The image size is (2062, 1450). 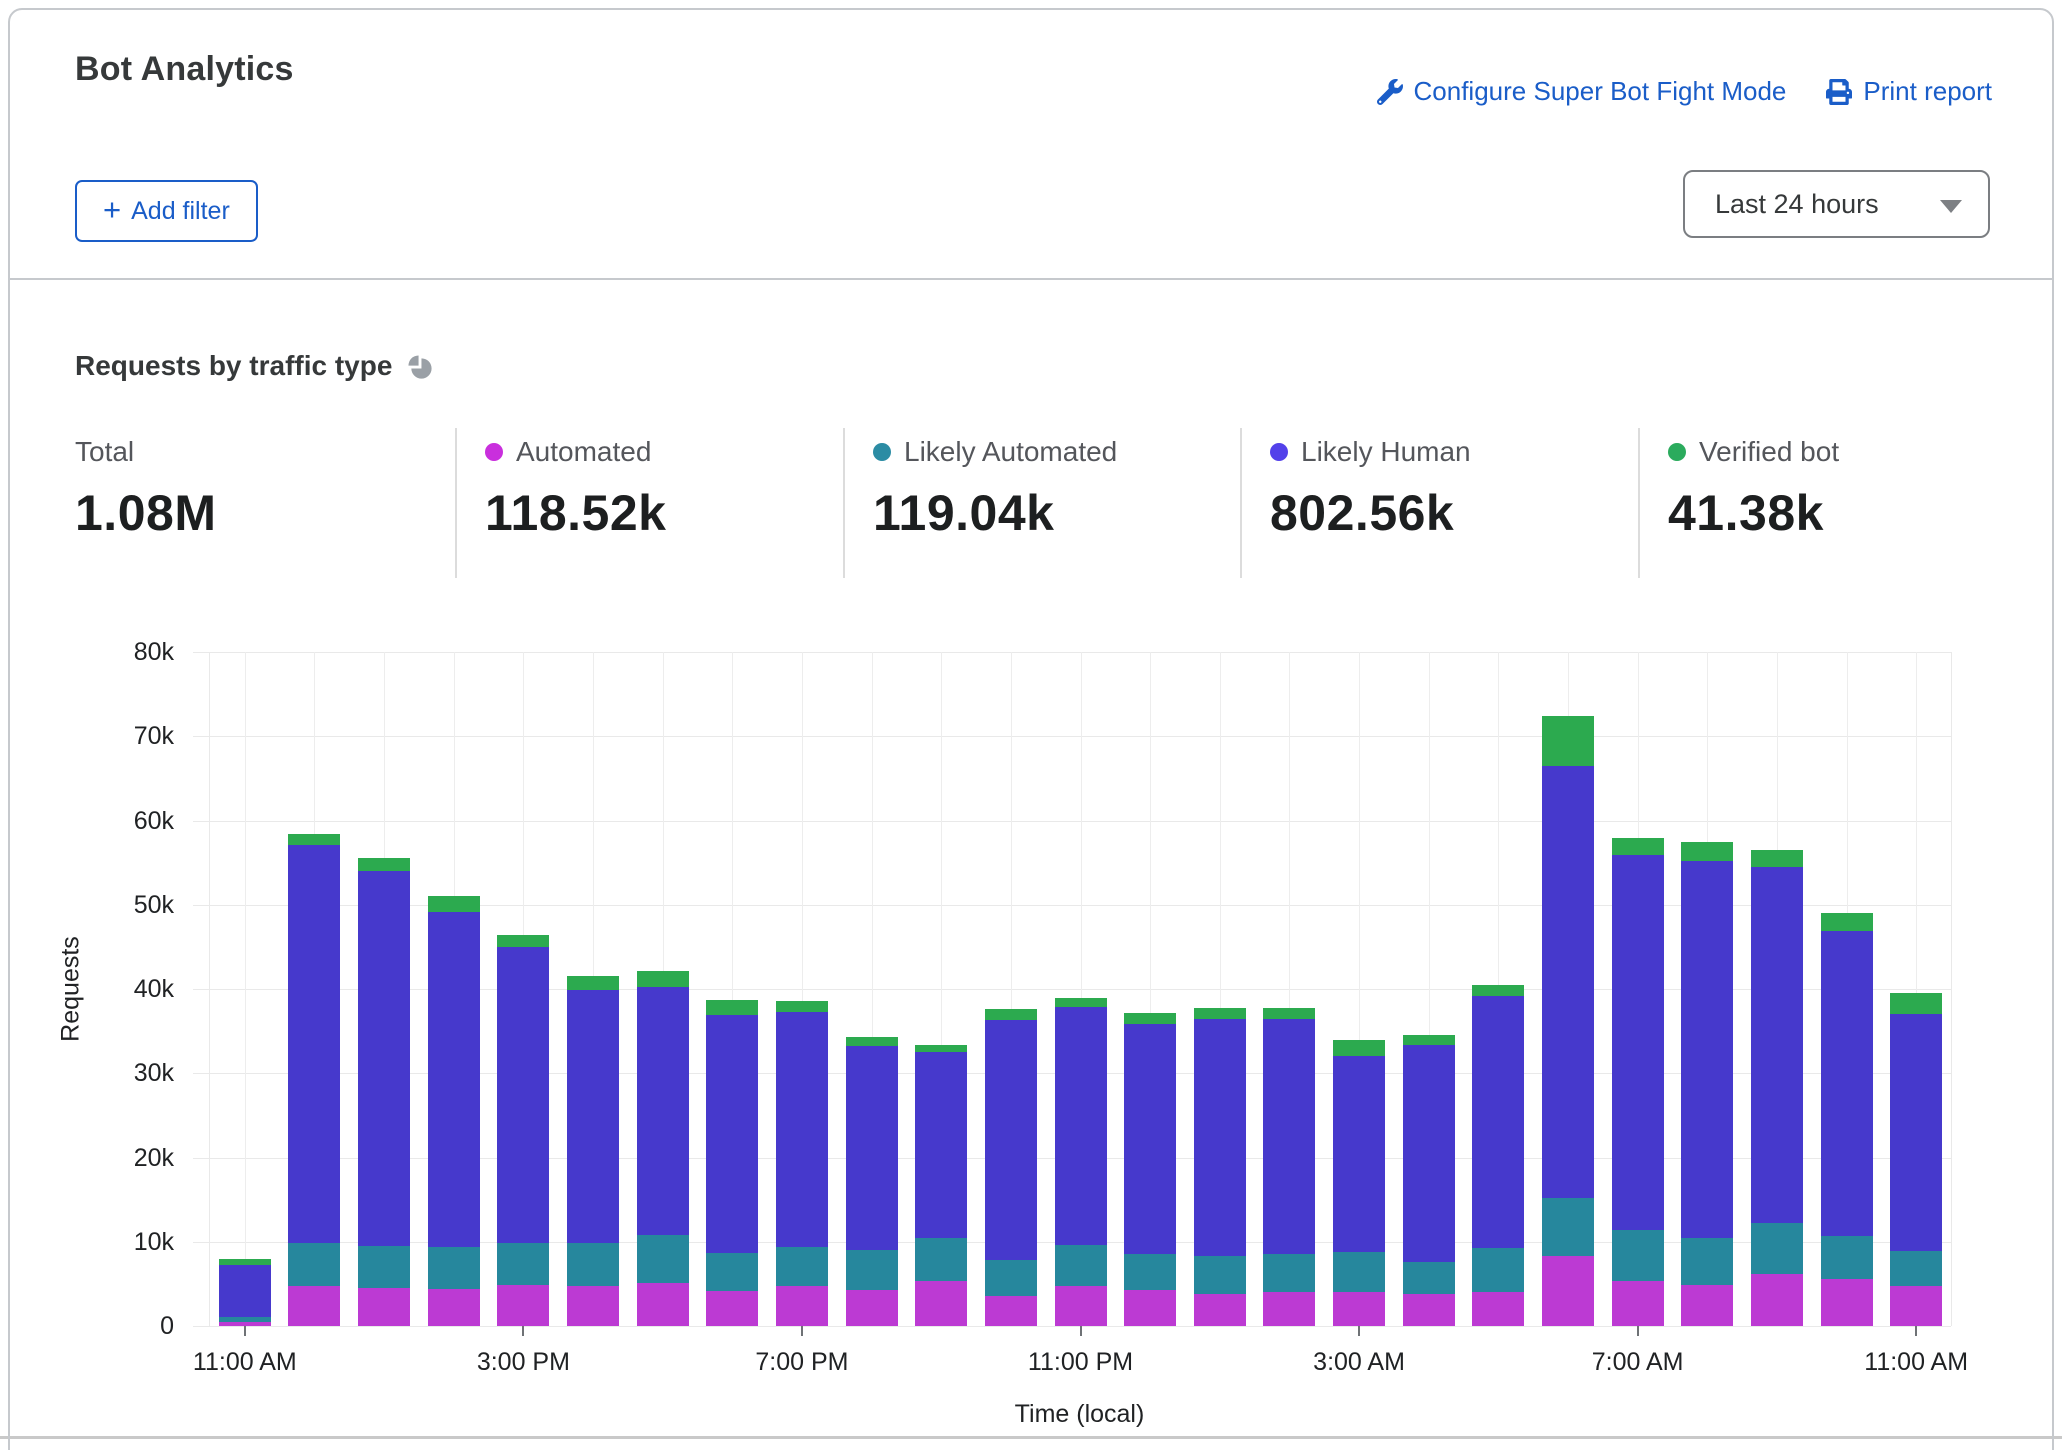 I want to click on y-tick-label: 60k, so click(x=153, y=820).